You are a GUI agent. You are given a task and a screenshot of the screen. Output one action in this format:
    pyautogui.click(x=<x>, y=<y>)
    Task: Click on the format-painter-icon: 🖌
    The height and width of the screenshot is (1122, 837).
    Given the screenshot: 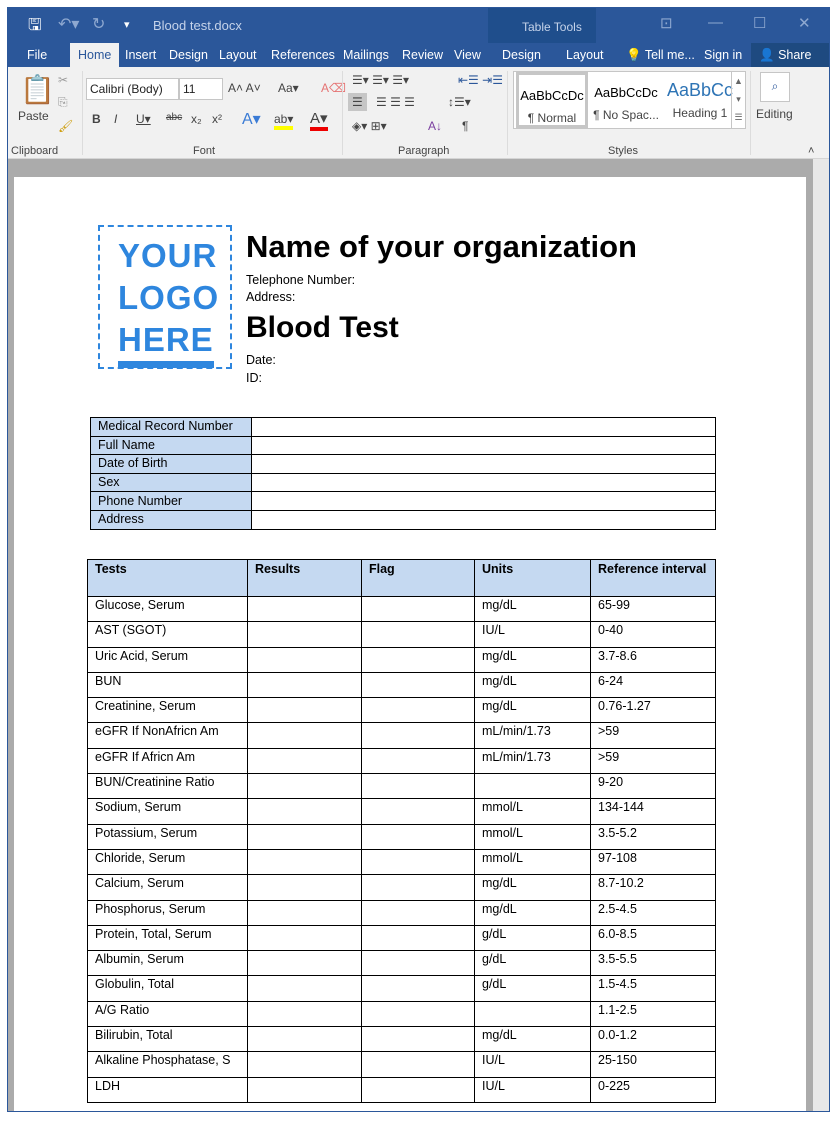 What is the action you would take?
    pyautogui.click(x=65, y=126)
    